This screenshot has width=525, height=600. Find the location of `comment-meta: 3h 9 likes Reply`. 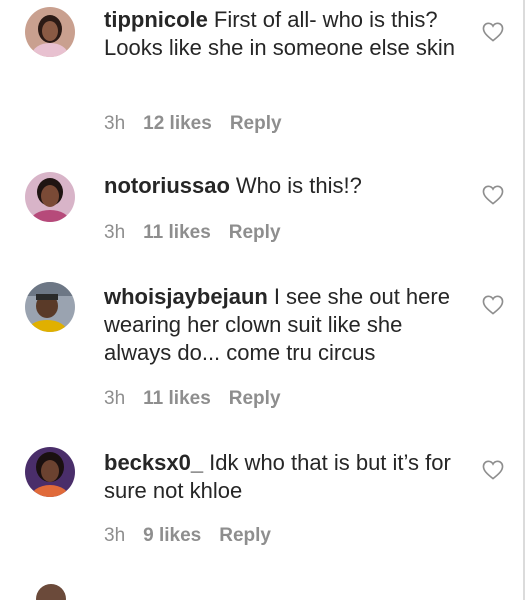

comment-meta: 3h 9 likes Reply is located at coordinates (196, 536).